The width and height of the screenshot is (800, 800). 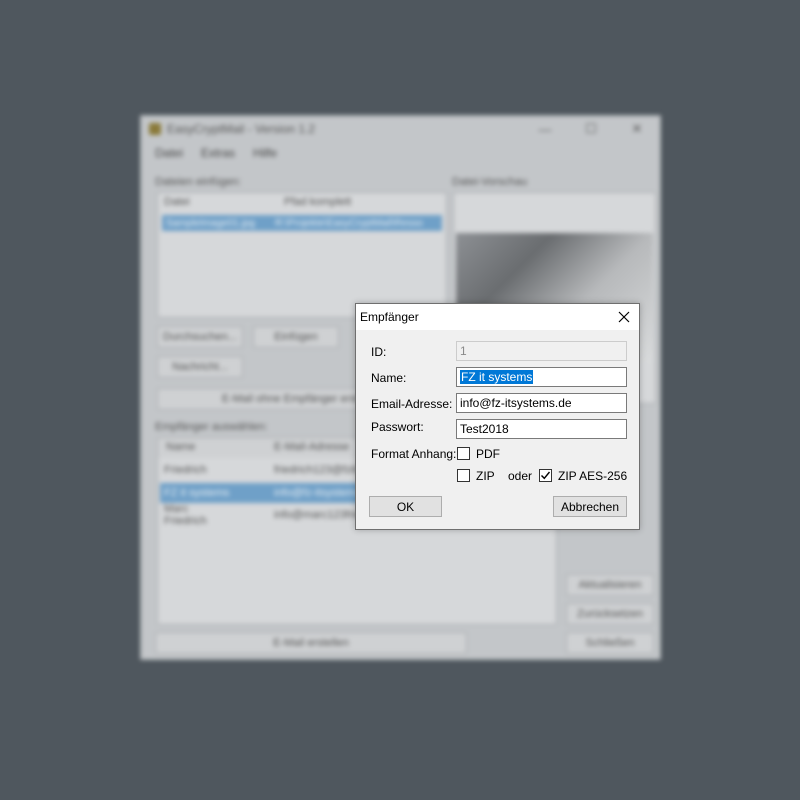 I want to click on zip-label: ZIP, so click(x=485, y=476).